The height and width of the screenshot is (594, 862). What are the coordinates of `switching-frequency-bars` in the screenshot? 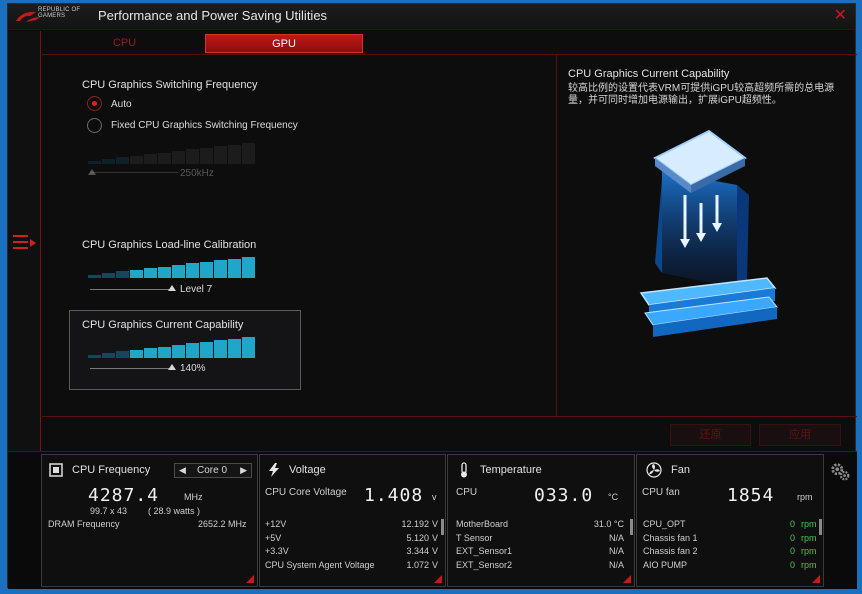 It's located at (171, 153).